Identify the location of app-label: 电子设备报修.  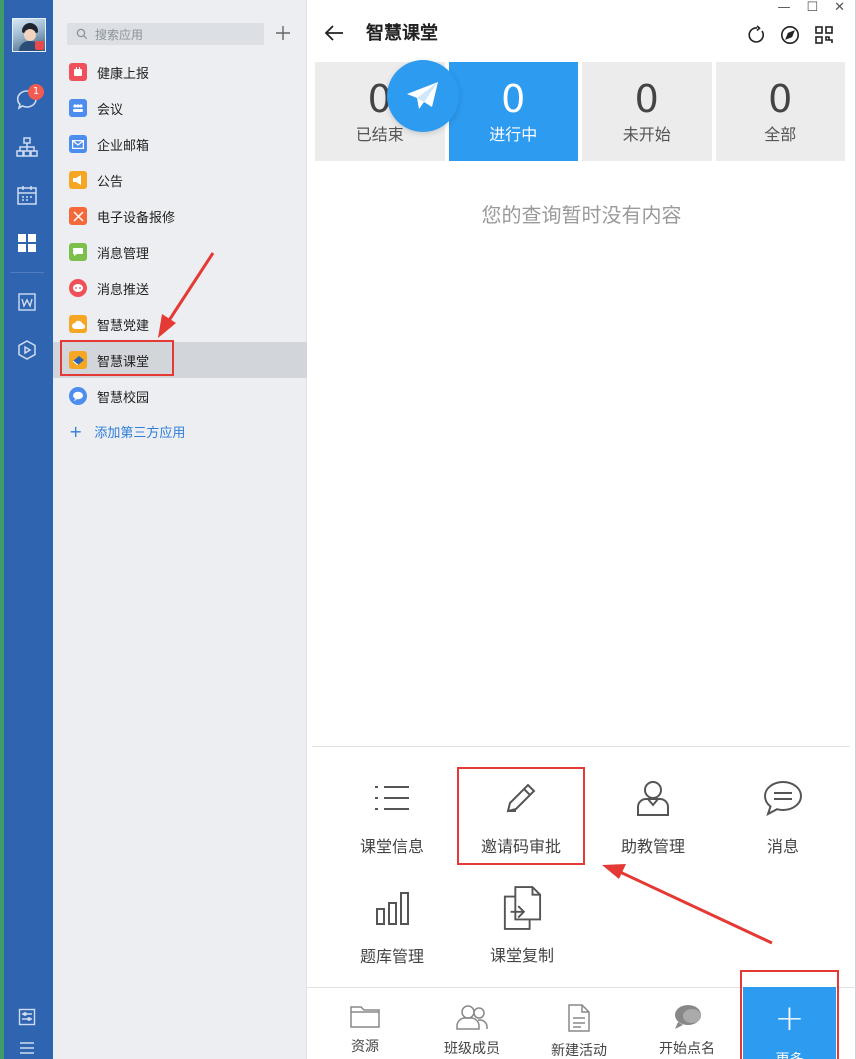
(136, 218).